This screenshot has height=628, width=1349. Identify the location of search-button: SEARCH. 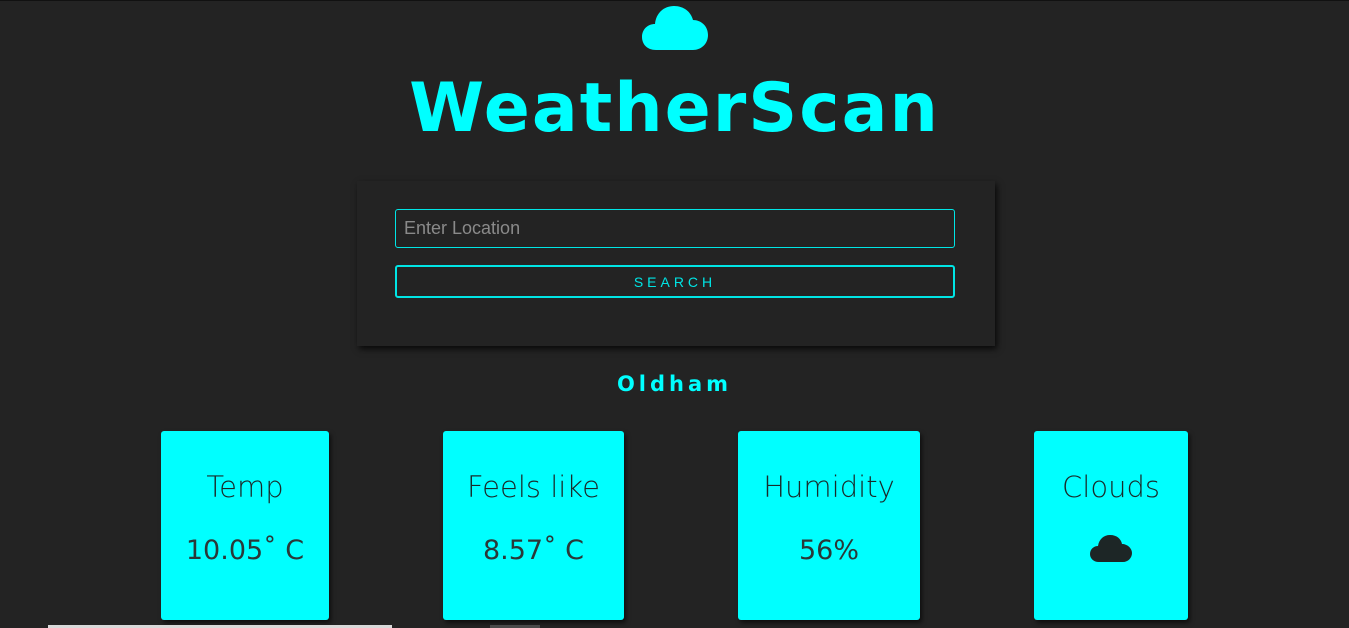
(675, 281).